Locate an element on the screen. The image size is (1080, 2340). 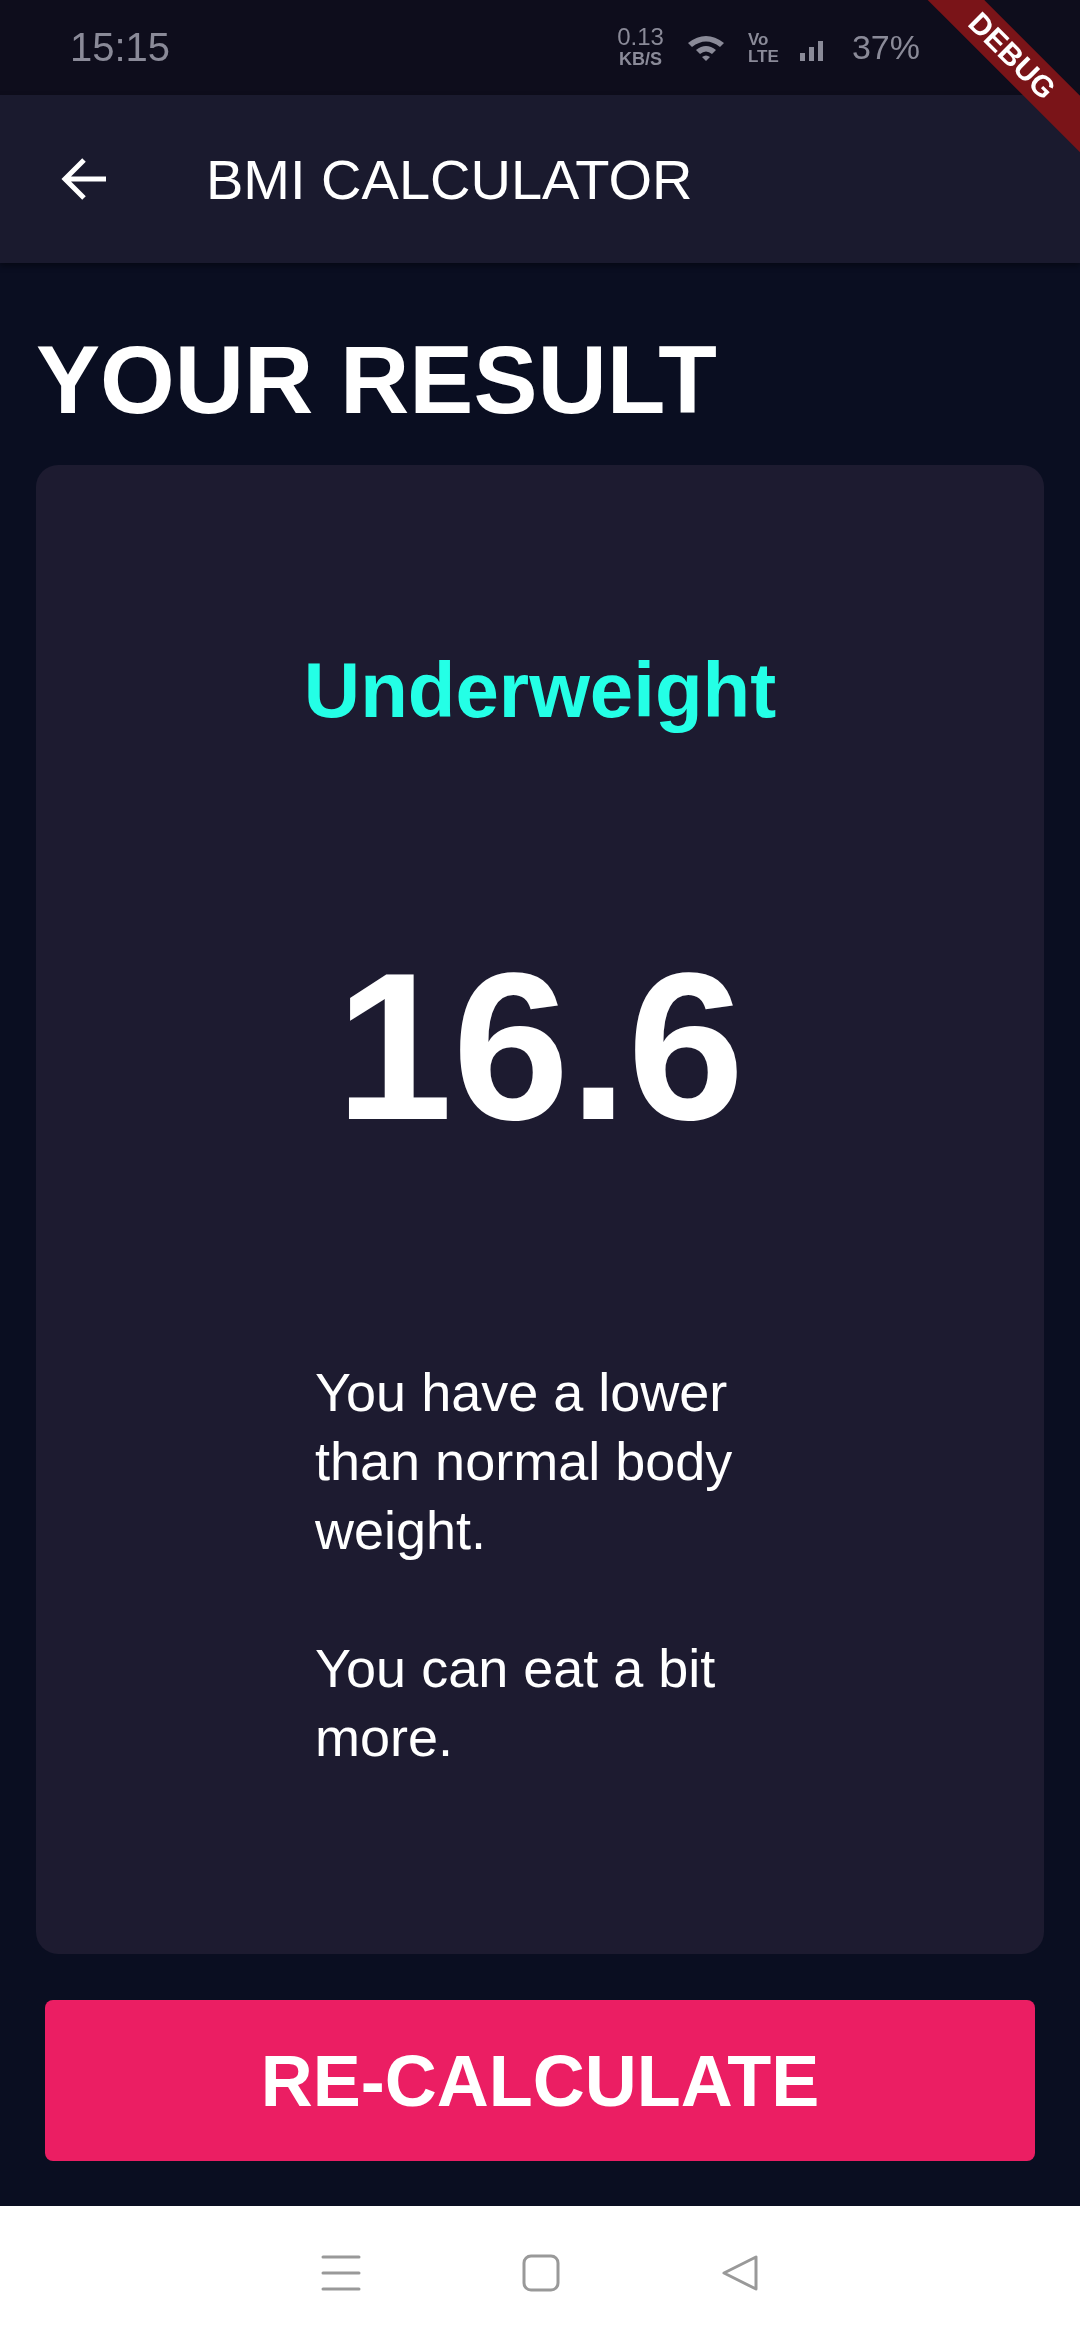
status-time: 15:15 is located at coordinates (120, 47).